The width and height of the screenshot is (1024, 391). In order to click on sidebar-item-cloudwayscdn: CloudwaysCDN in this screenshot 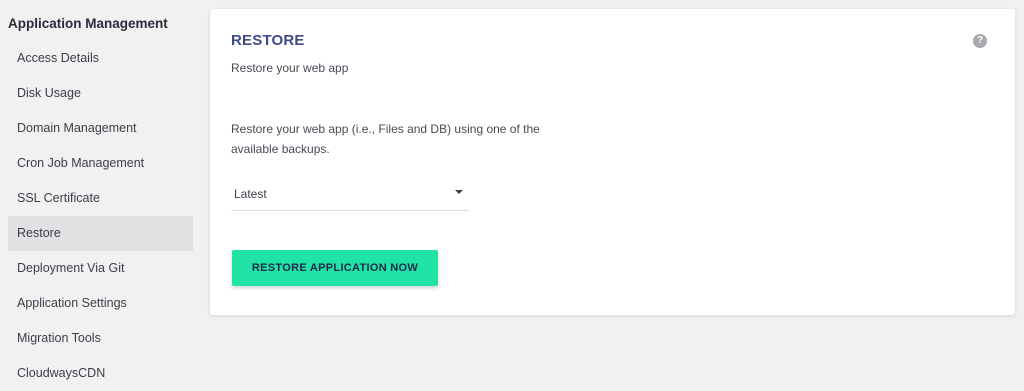, I will do `click(100, 373)`.